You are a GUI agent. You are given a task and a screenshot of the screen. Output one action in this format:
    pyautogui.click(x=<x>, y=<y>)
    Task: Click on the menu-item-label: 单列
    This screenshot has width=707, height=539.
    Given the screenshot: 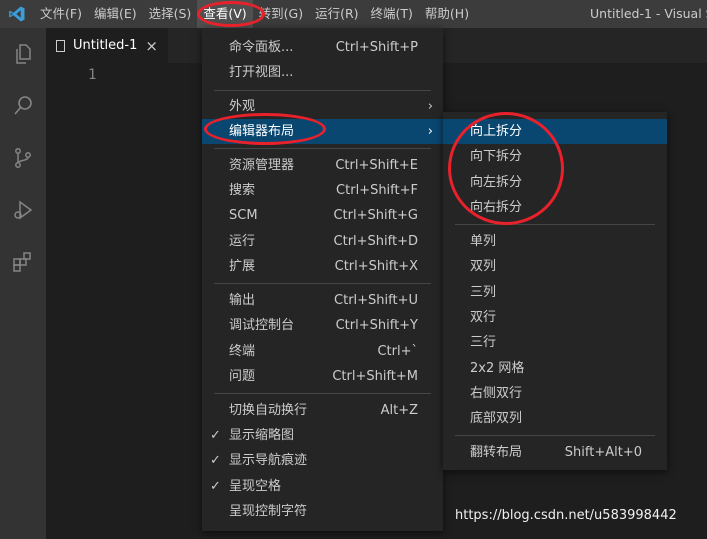 What is the action you would take?
    pyautogui.click(x=483, y=241)
    